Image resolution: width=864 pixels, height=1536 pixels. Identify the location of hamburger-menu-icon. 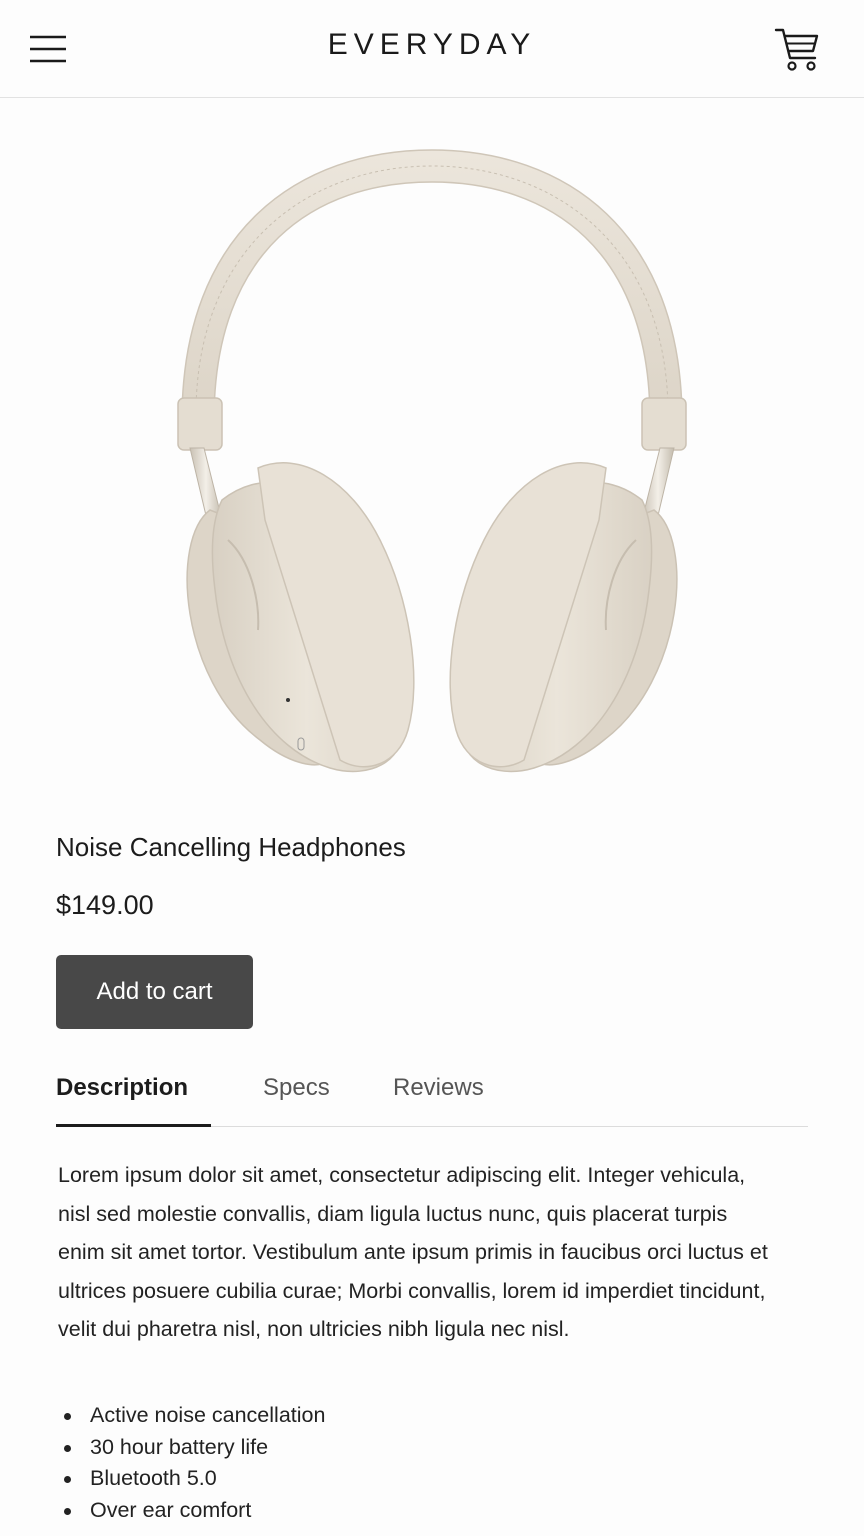
(48, 49).